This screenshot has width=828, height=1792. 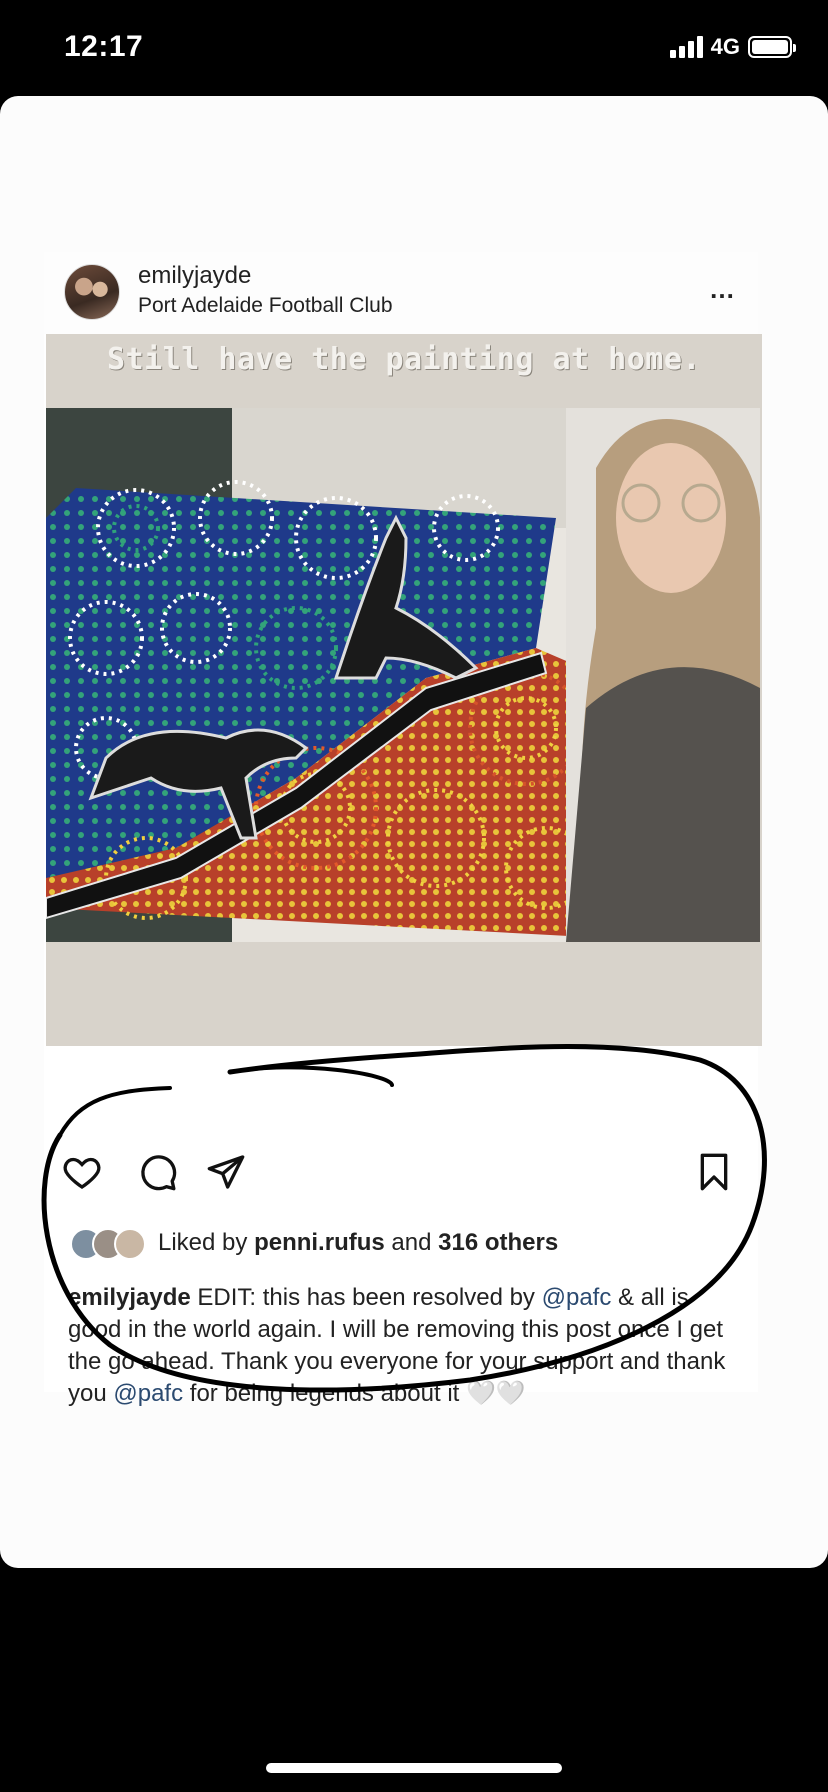 I want to click on person-photo, so click(x=663, y=675).